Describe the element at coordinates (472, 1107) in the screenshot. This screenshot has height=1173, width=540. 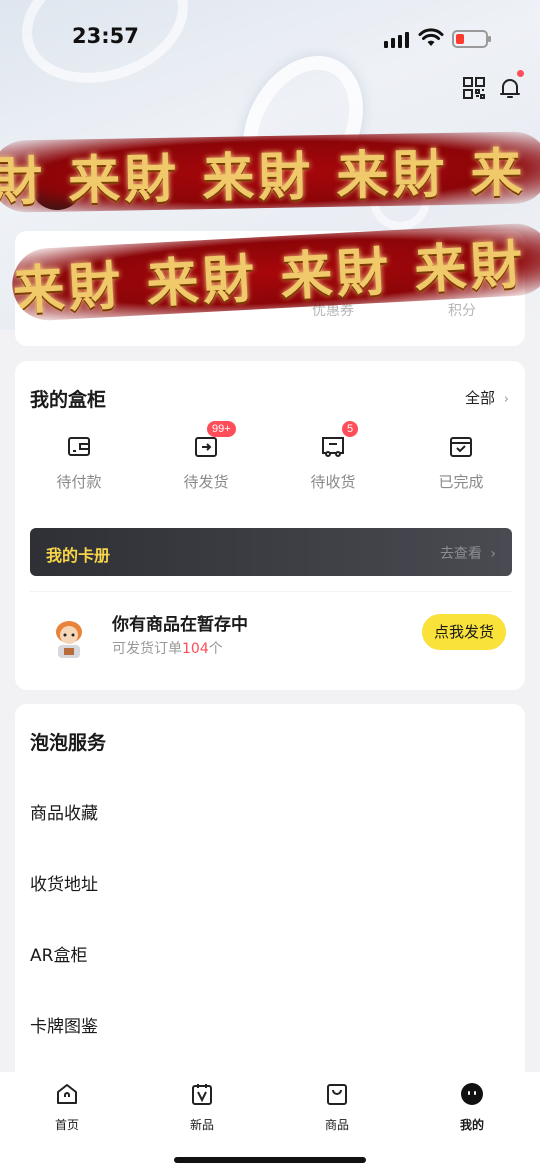
I see `tab-mine: 我的` at that location.